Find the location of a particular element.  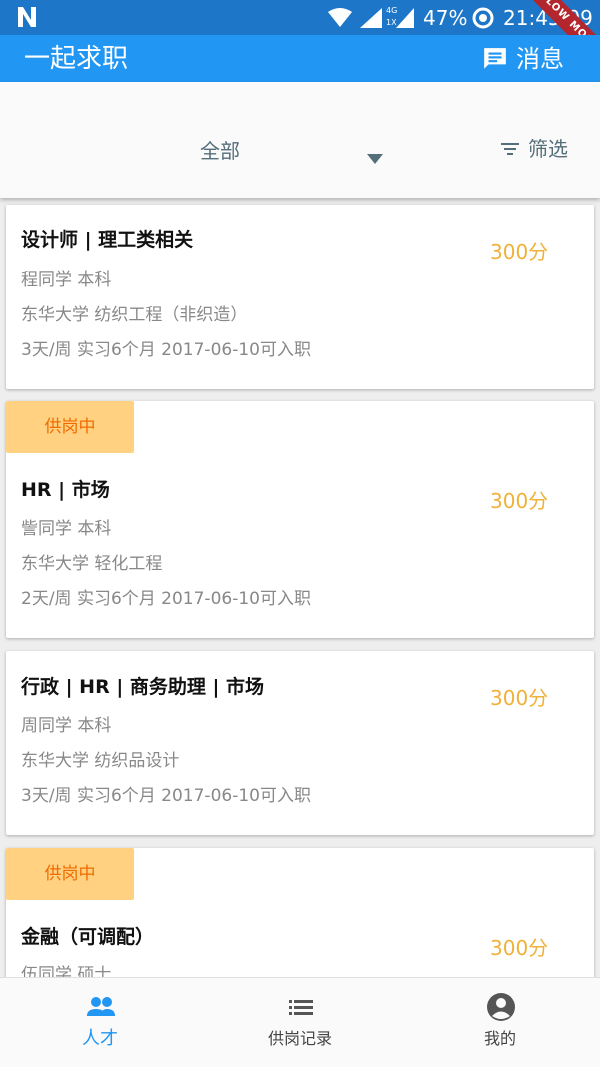

school-info: 东华大学 轻化工程 is located at coordinates (92, 564).